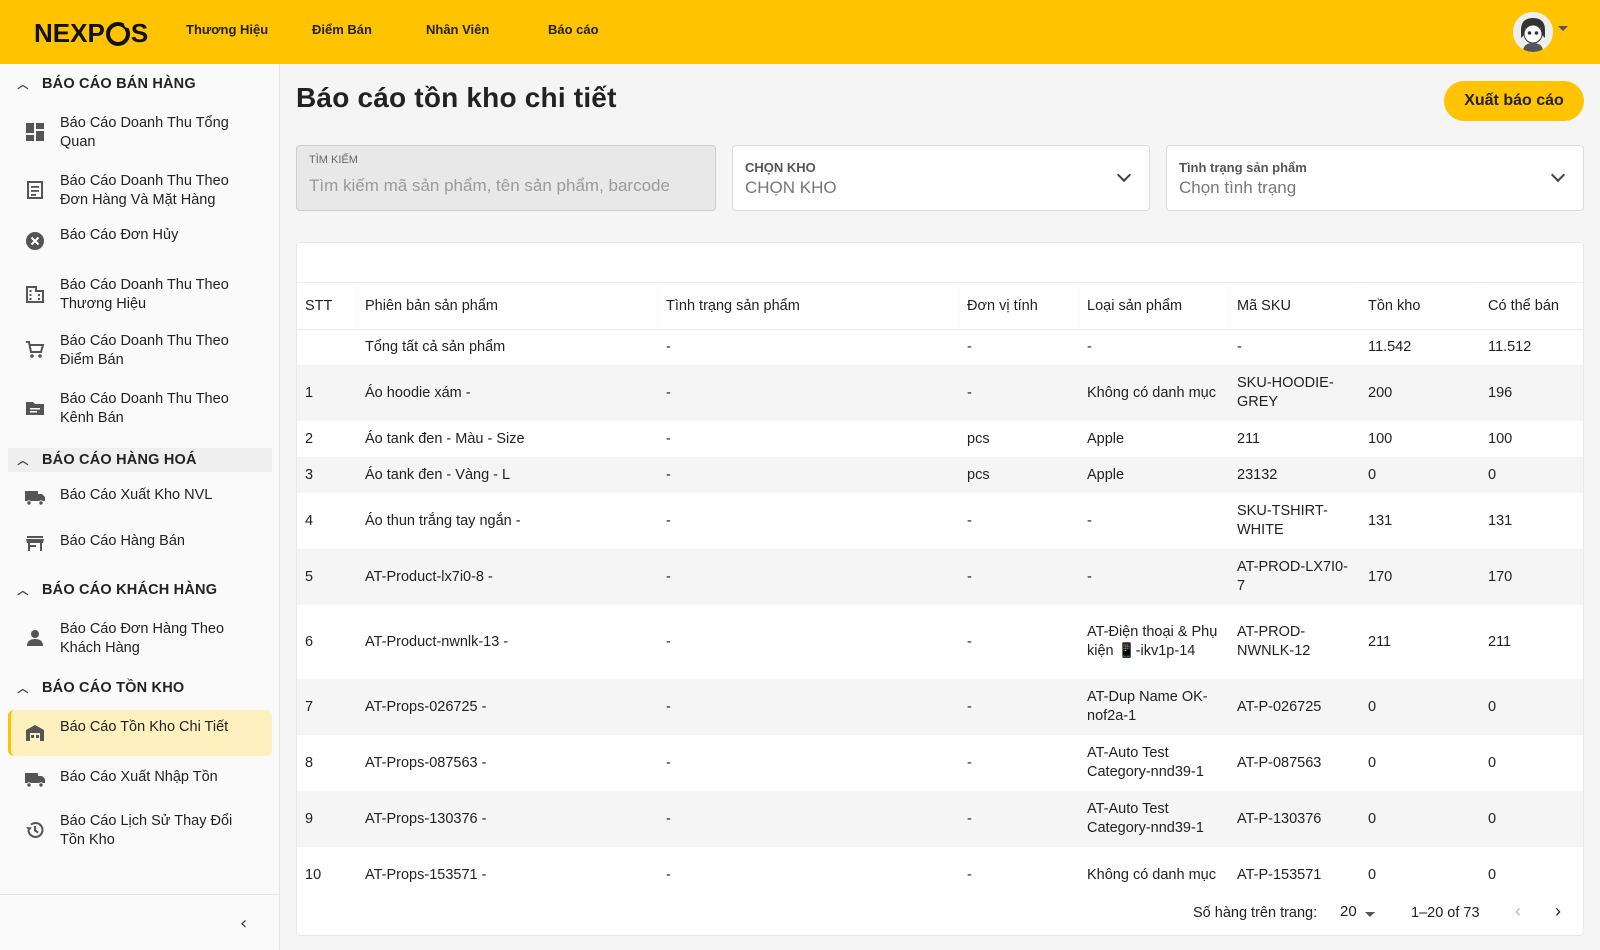  I want to click on table-cell: AT-Điện thoại & Phụ kiện 📱-ikv1p-14, so click(1152, 641).